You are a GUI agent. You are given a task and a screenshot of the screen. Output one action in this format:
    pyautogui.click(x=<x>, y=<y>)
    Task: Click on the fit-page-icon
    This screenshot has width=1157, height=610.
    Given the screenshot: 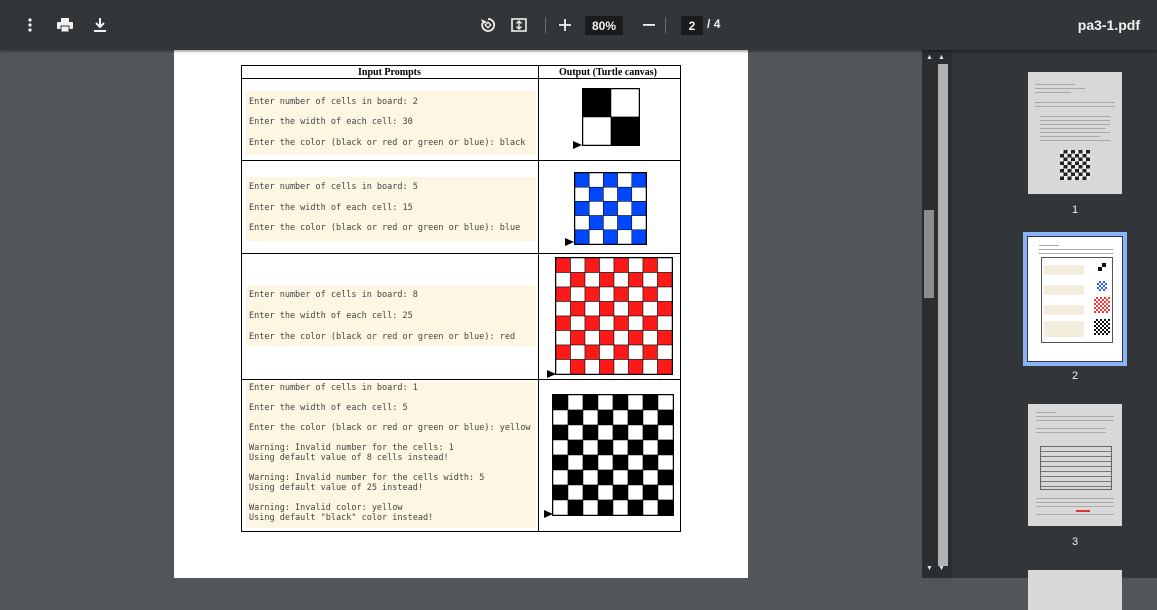 What is the action you would take?
    pyautogui.click(x=519, y=25)
    